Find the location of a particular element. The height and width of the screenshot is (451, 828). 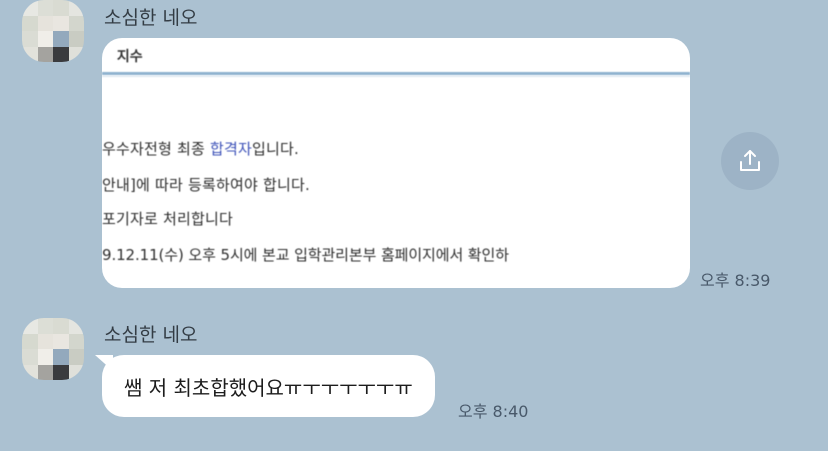

image-divider-thin is located at coordinates (396, 76).